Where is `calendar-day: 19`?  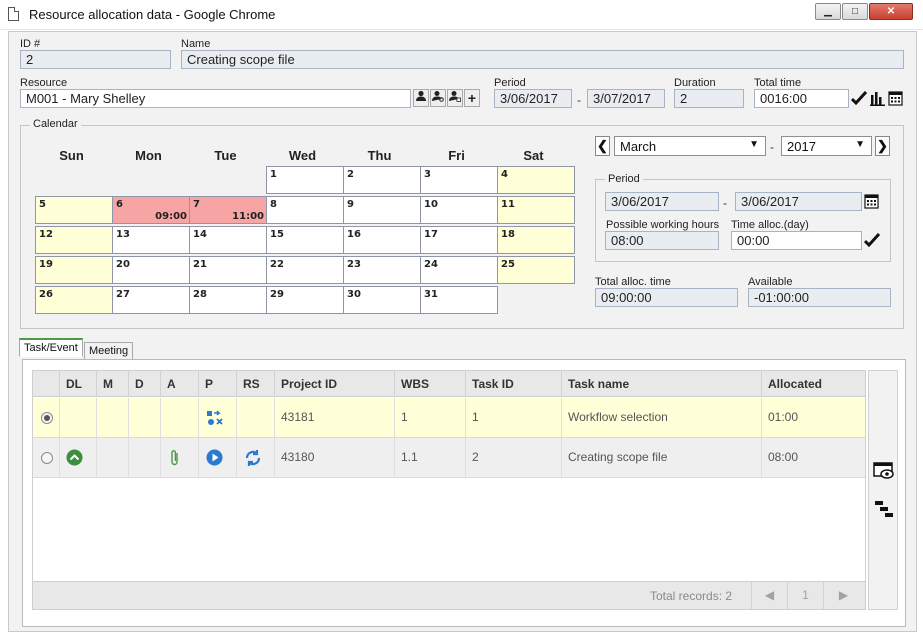 calendar-day: 19 is located at coordinates (74, 270).